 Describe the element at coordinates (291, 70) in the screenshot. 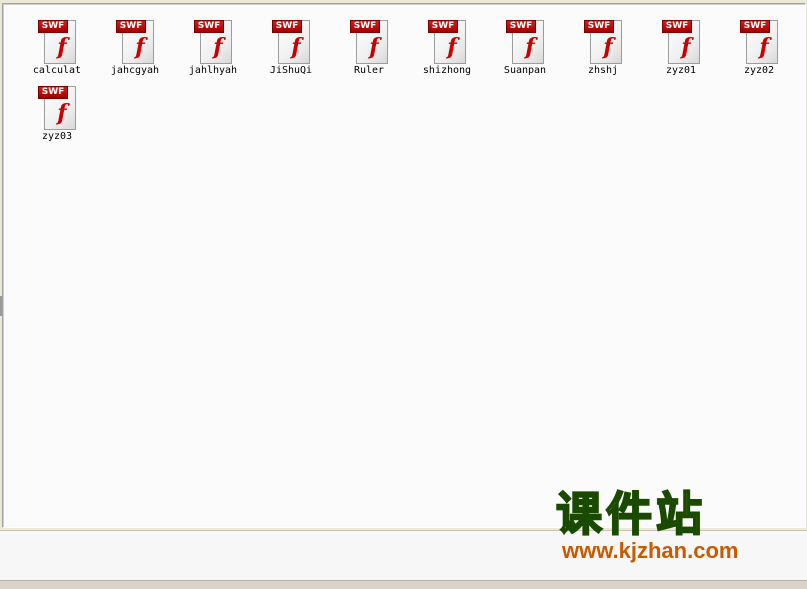

I see `file-name-label: JiShuQi` at that location.